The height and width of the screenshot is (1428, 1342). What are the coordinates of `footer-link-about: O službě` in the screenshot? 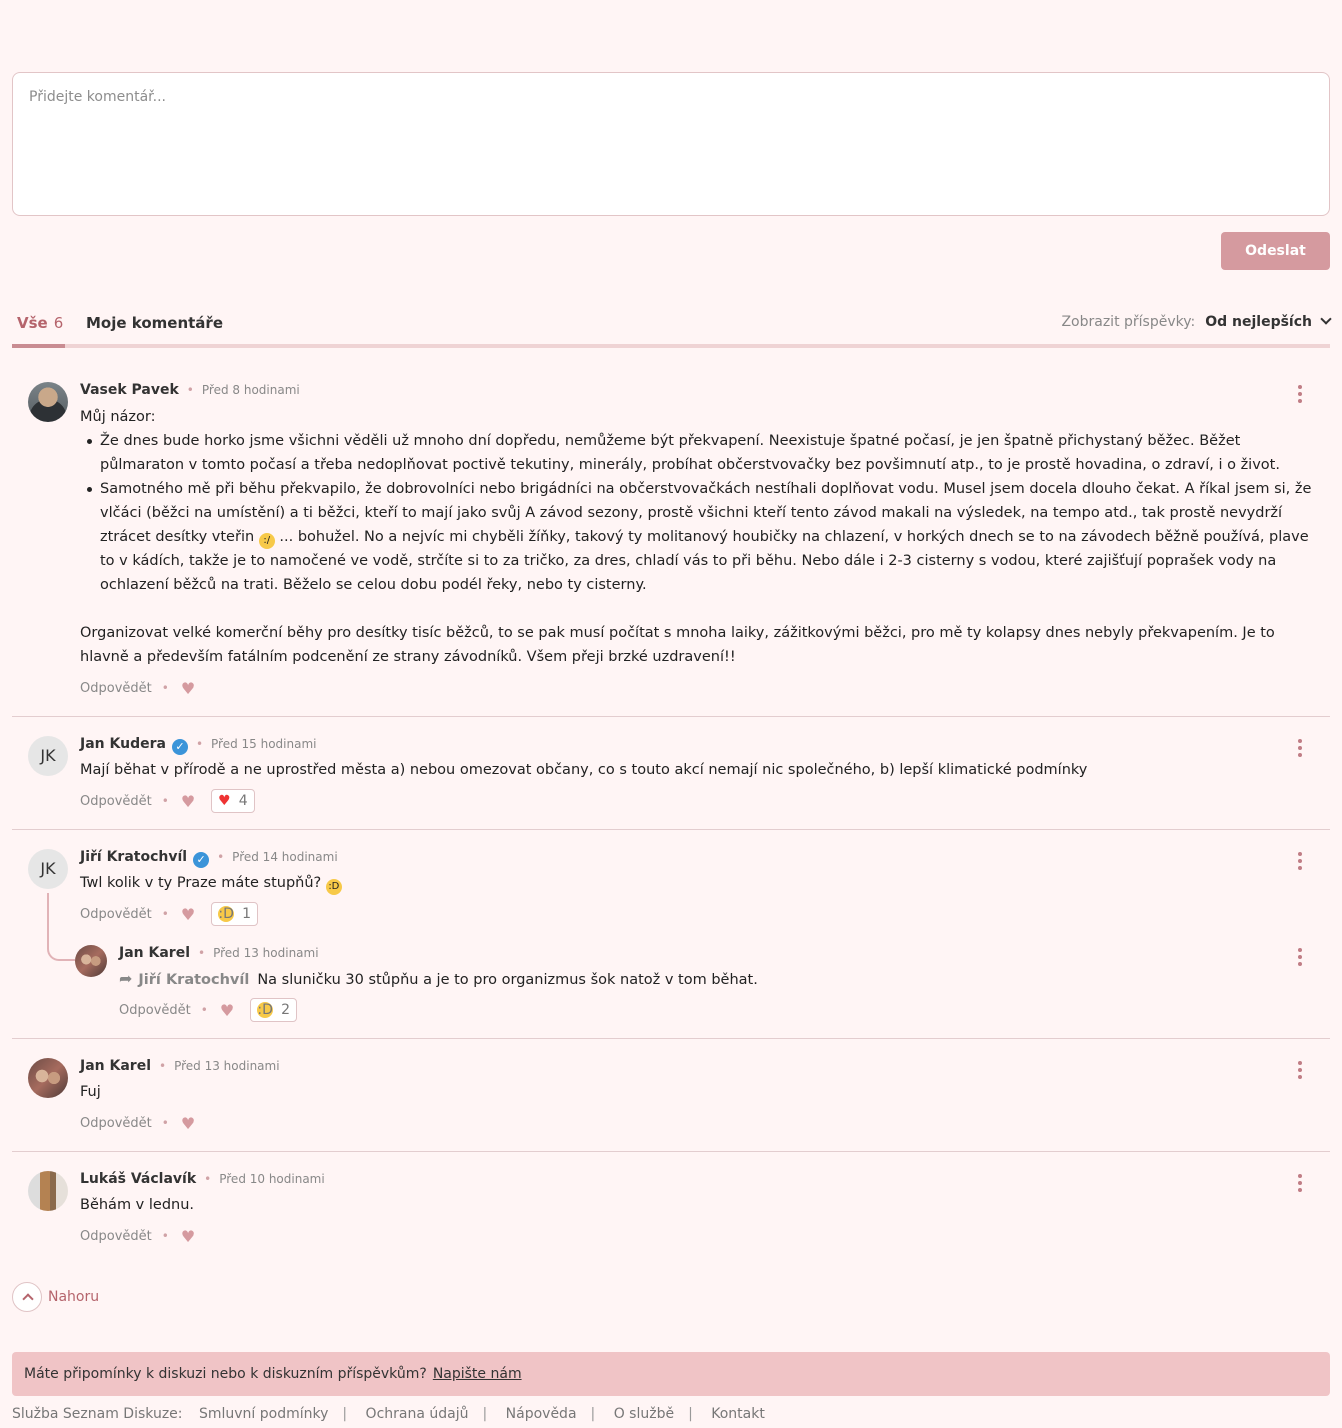 It's located at (644, 1414).